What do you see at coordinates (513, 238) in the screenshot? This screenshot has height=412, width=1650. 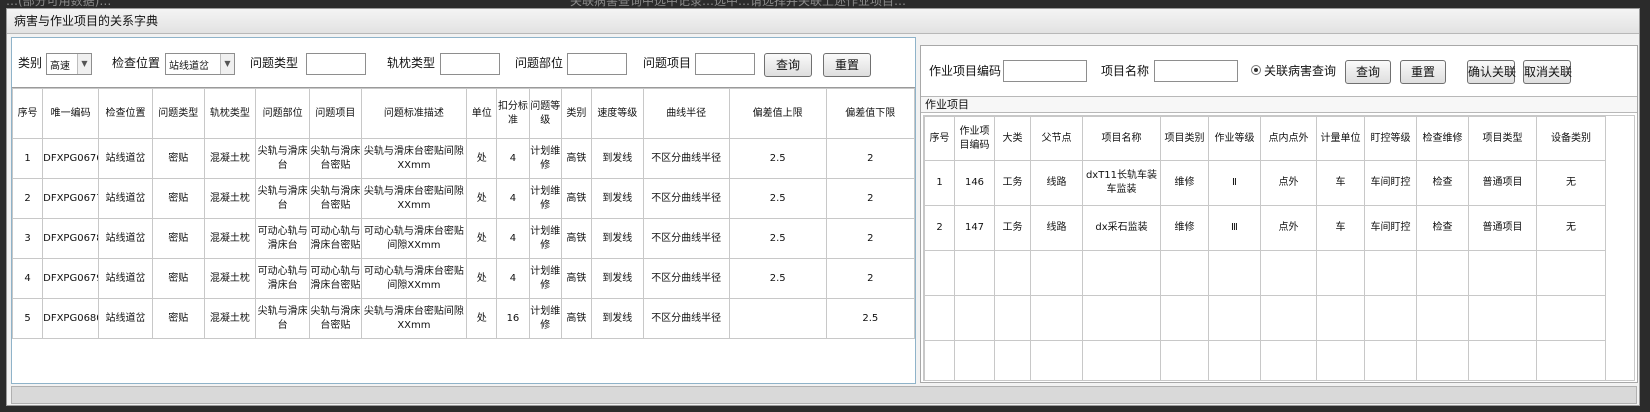 I see `table-cell: 4` at bounding box center [513, 238].